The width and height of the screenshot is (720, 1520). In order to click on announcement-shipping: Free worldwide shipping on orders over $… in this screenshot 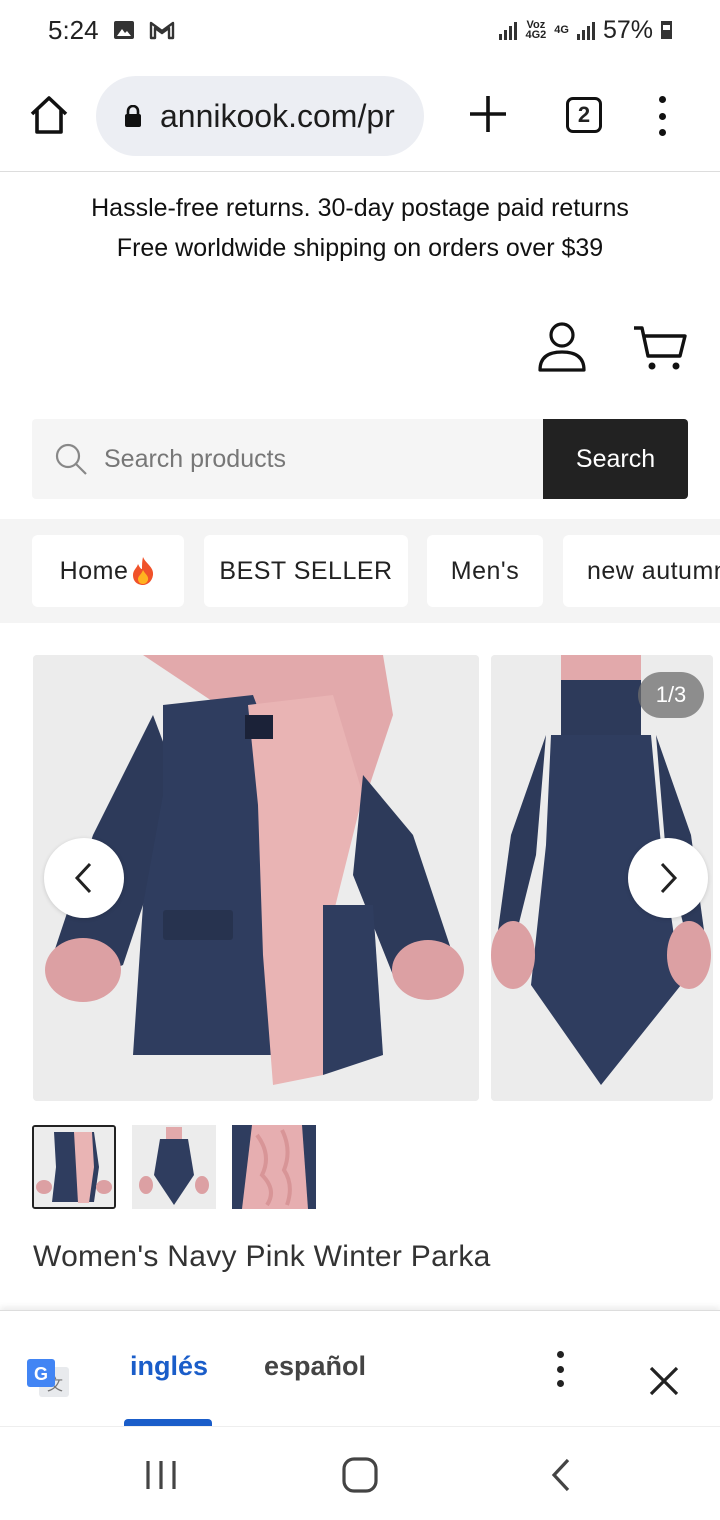, I will do `click(360, 248)`.